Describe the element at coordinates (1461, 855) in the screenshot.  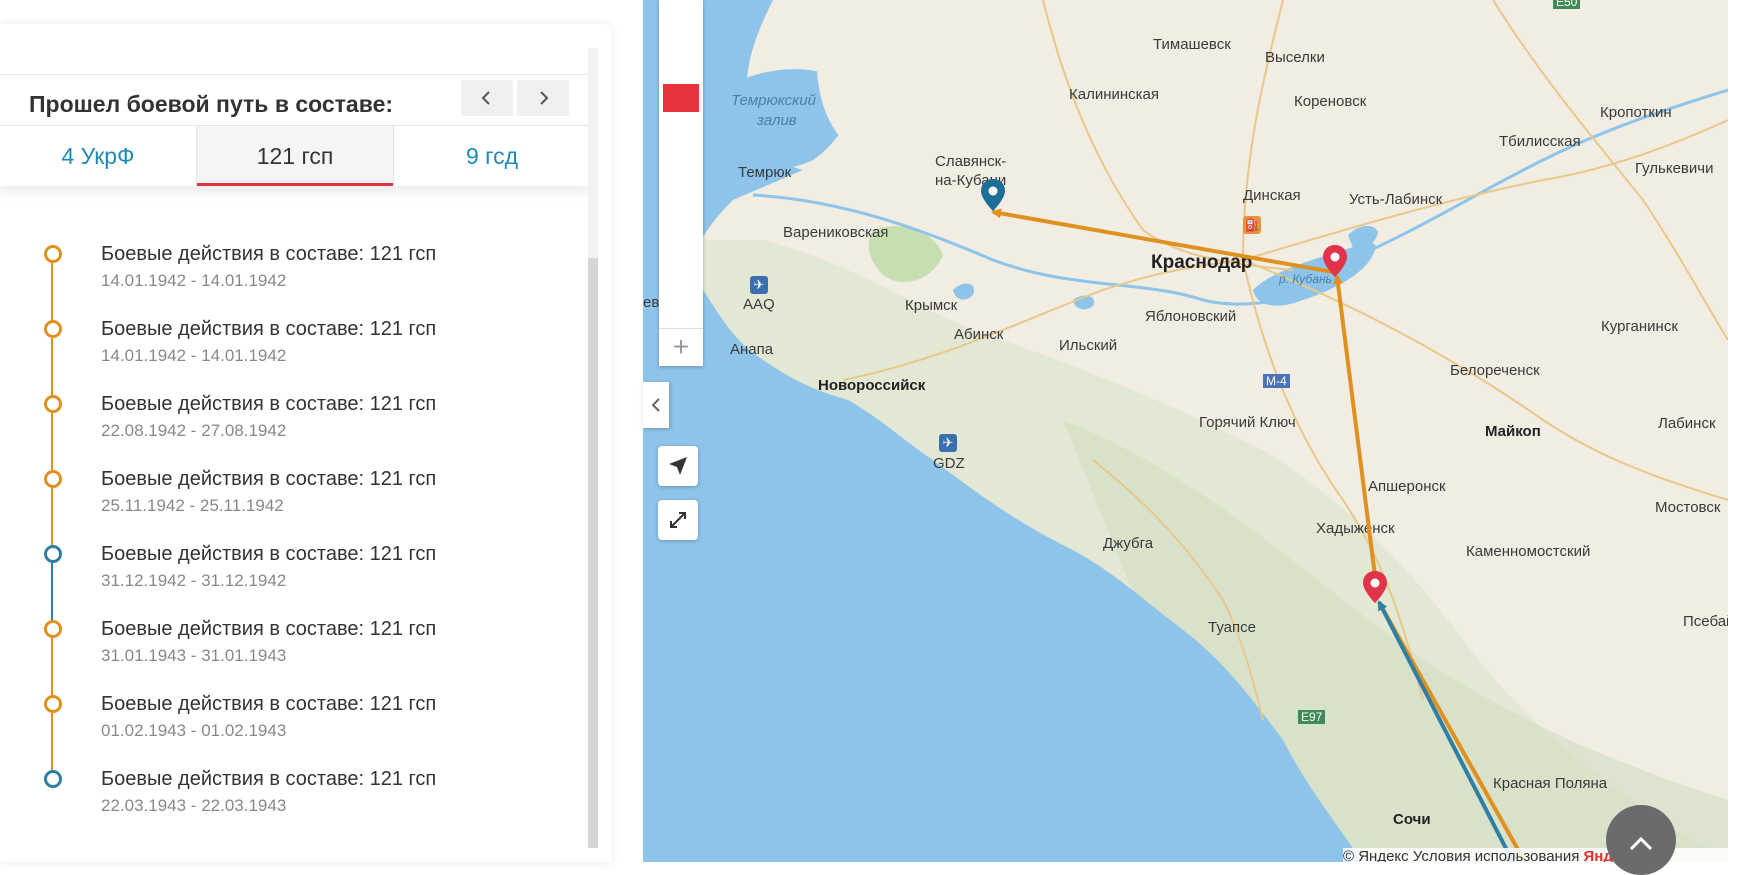
I see `copyright-text: © Яндекс Условия использования` at that location.